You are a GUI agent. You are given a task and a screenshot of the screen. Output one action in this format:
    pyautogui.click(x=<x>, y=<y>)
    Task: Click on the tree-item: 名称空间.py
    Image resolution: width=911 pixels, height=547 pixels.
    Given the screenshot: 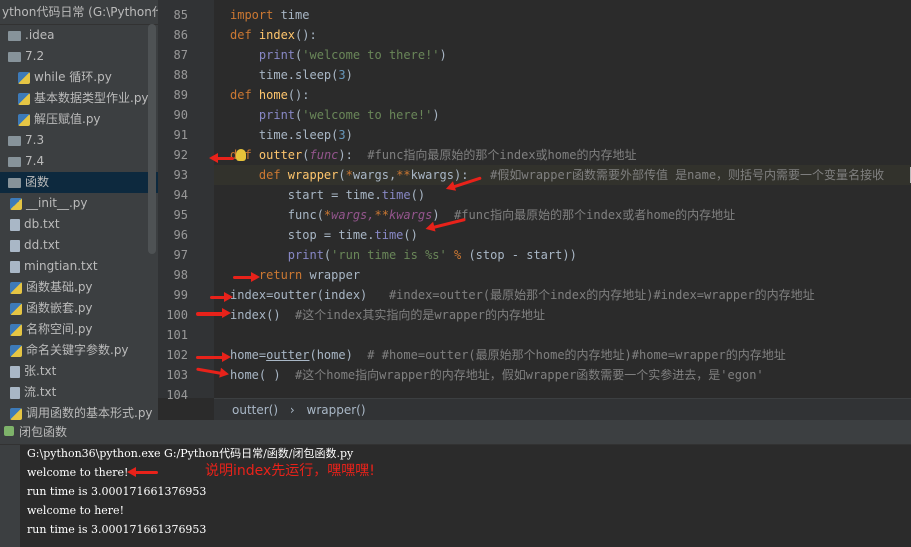 What is the action you would take?
    pyautogui.click(x=79, y=329)
    